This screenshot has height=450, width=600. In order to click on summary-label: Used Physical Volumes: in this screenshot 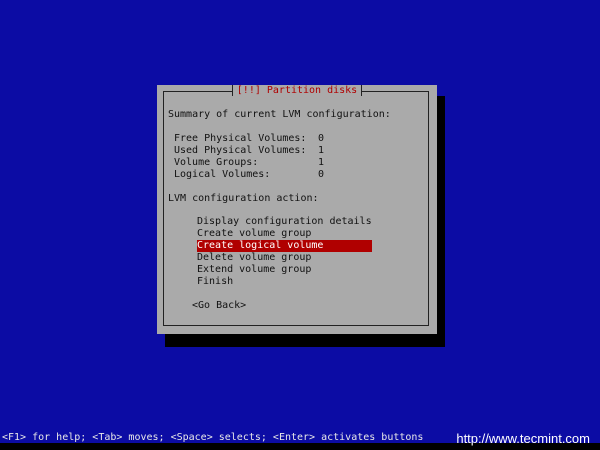, I will do `click(240, 150)`.